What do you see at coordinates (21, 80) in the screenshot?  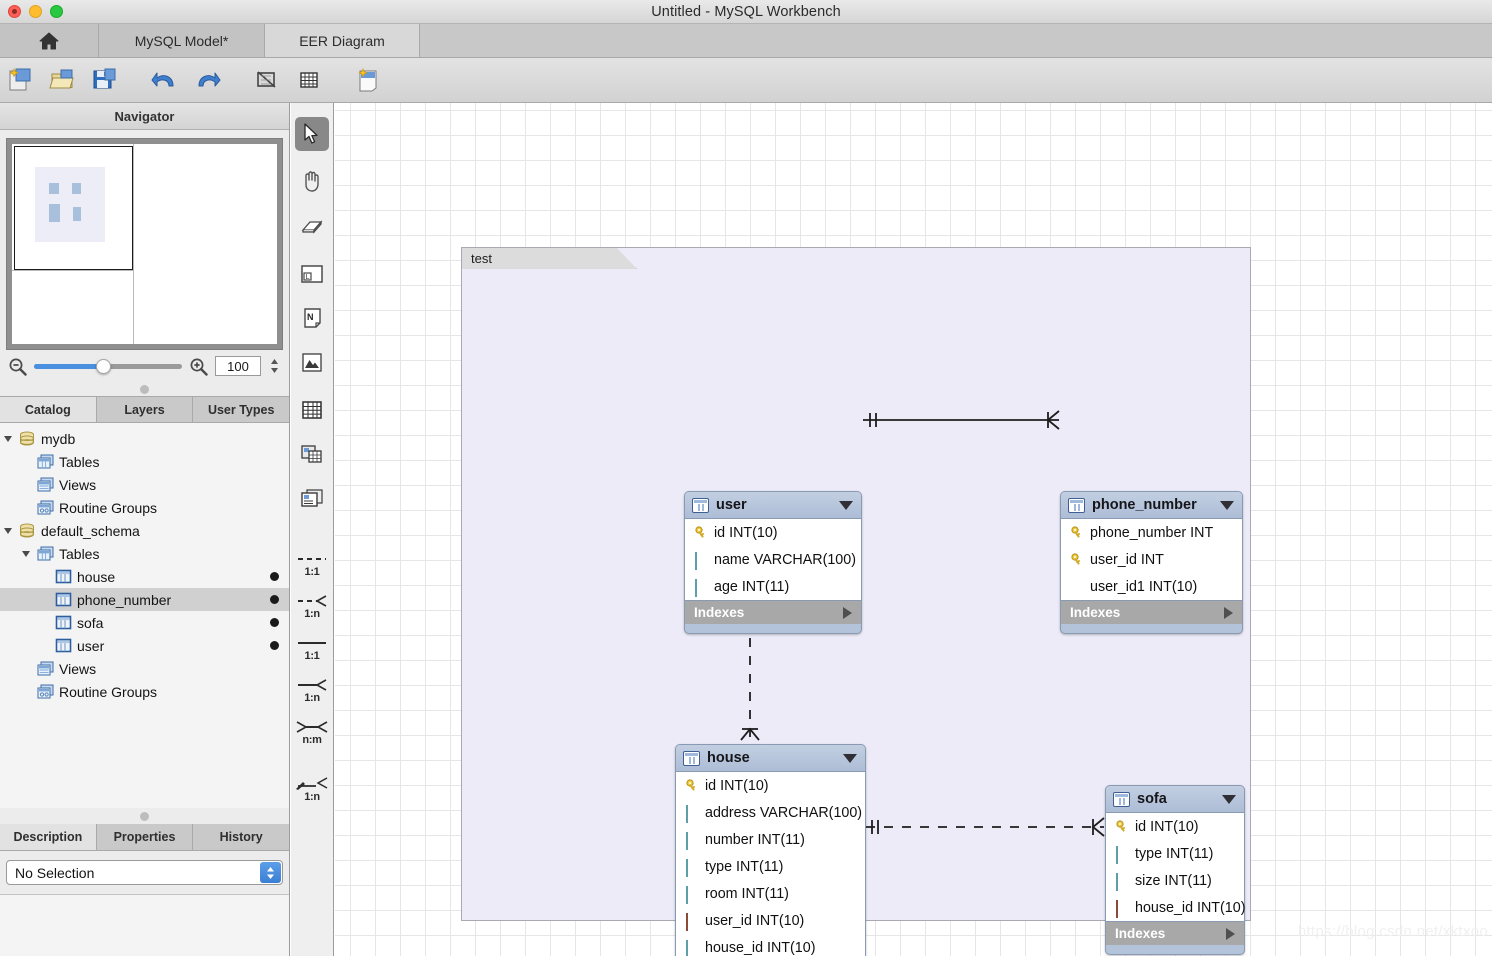 I see `new-model-button` at bounding box center [21, 80].